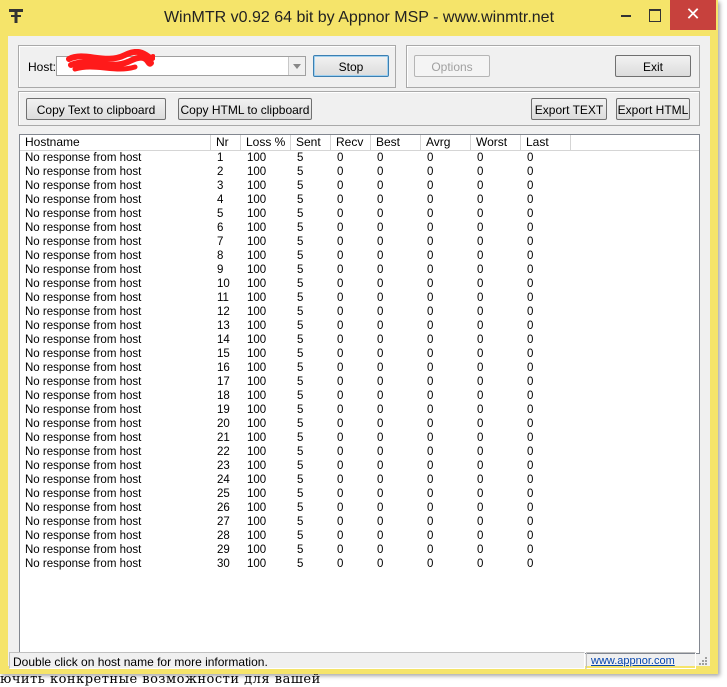  What do you see at coordinates (245, 109) in the screenshot?
I see `copy-html-button: Copy HTML to clipboard` at bounding box center [245, 109].